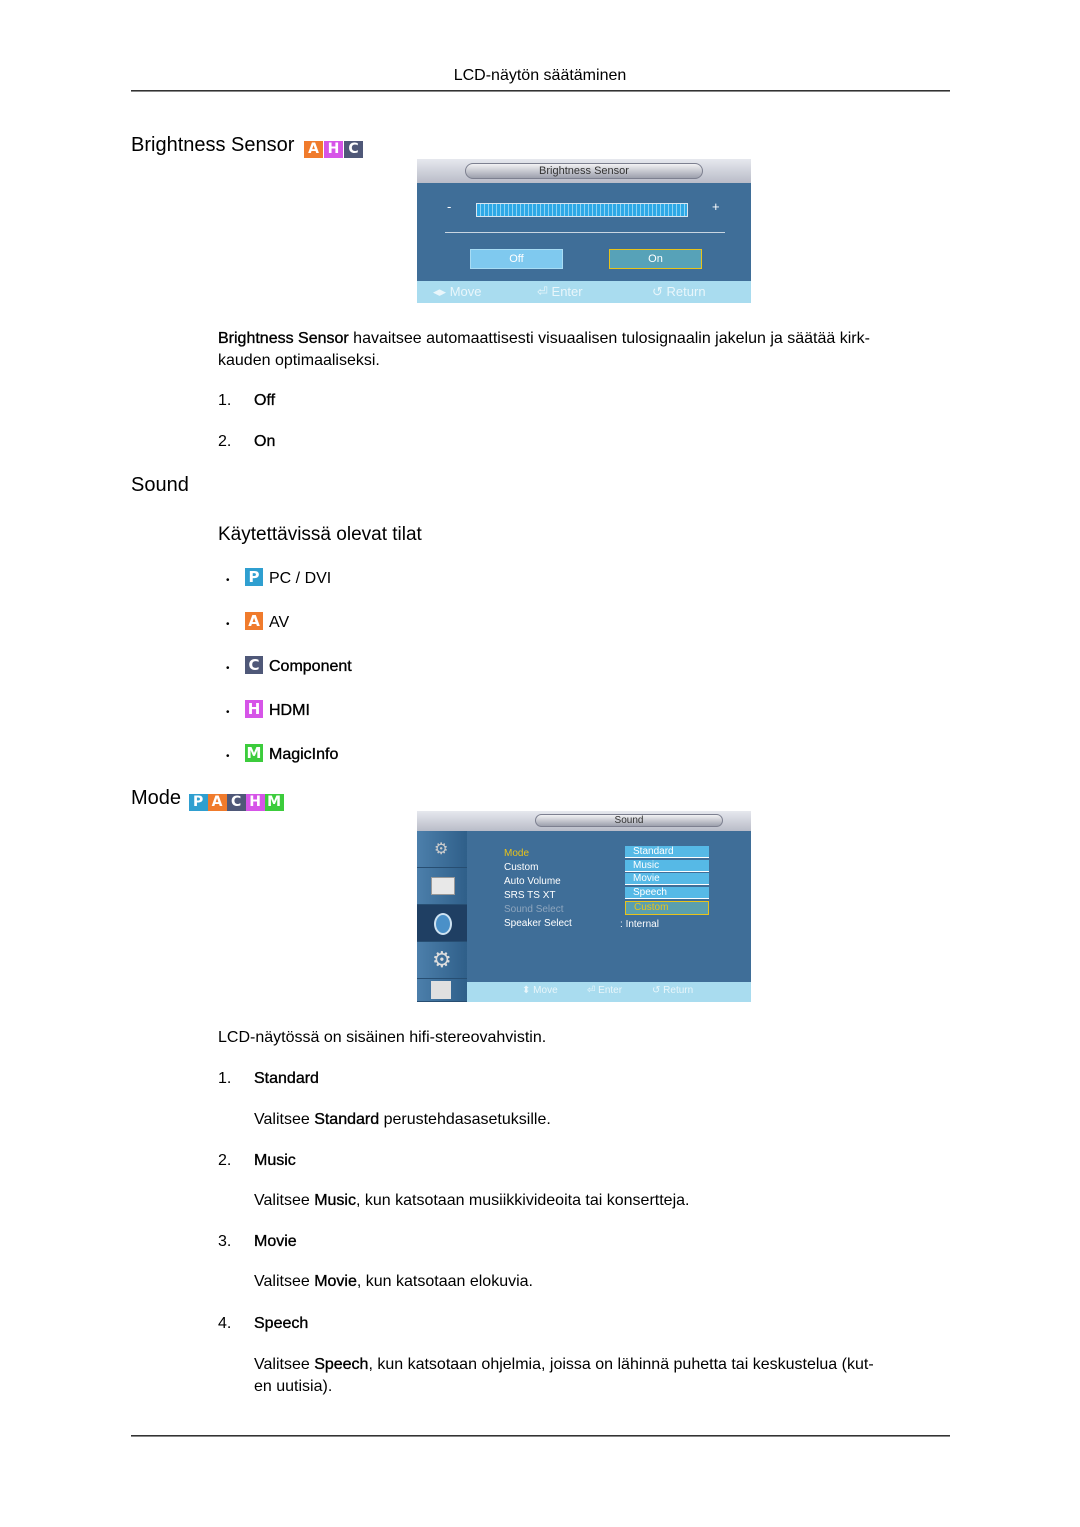 The height and width of the screenshot is (1527, 1080). I want to click on input-icon: ⚙, so click(442, 849).